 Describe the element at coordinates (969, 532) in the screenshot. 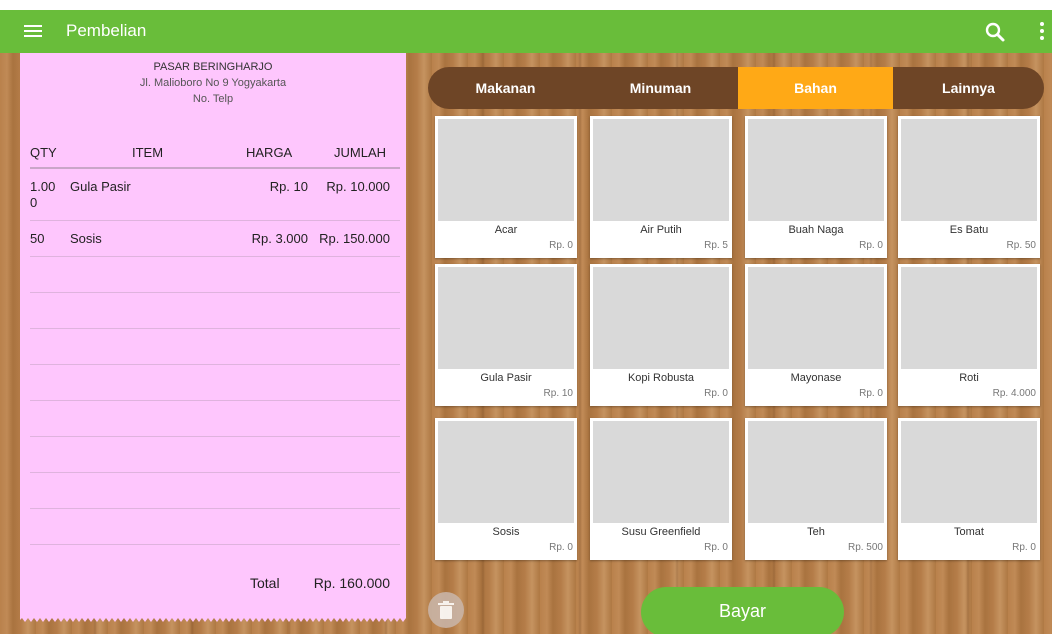

I see `product-name: Tomat` at that location.